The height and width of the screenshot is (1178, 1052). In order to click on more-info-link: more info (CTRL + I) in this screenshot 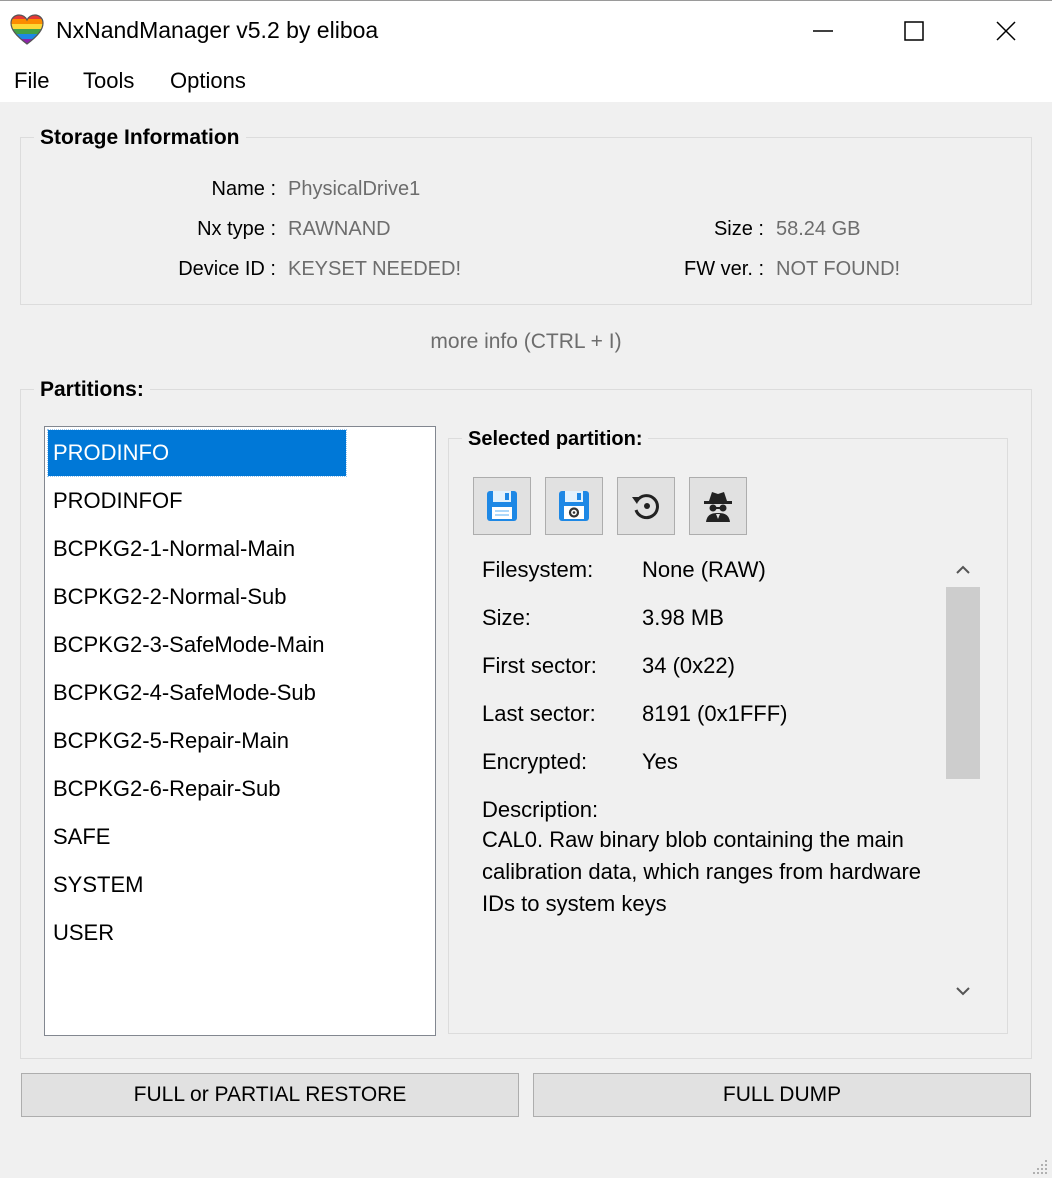, I will do `click(526, 342)`.